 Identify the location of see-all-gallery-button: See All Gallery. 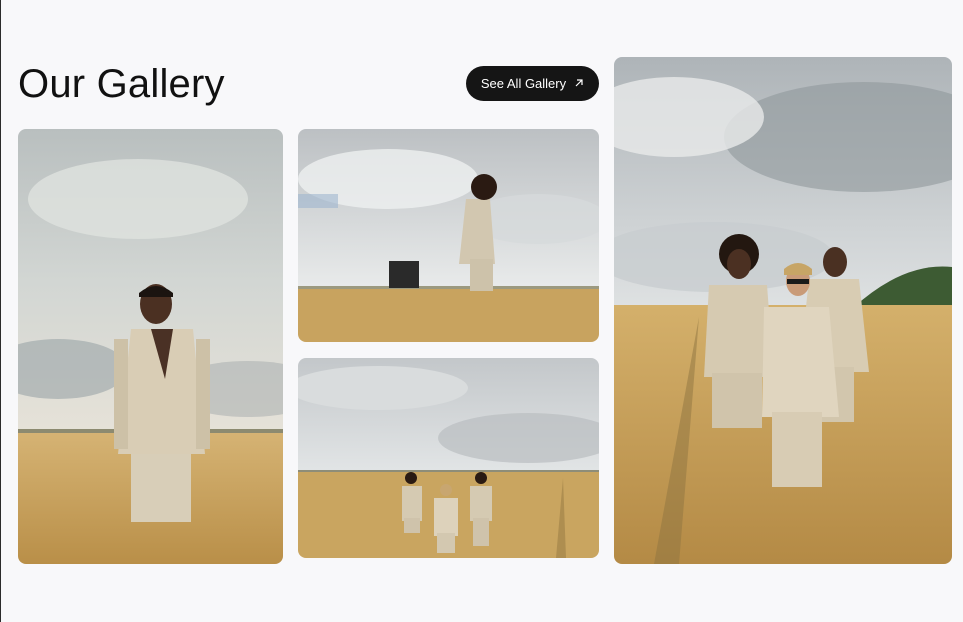
(532, 83).